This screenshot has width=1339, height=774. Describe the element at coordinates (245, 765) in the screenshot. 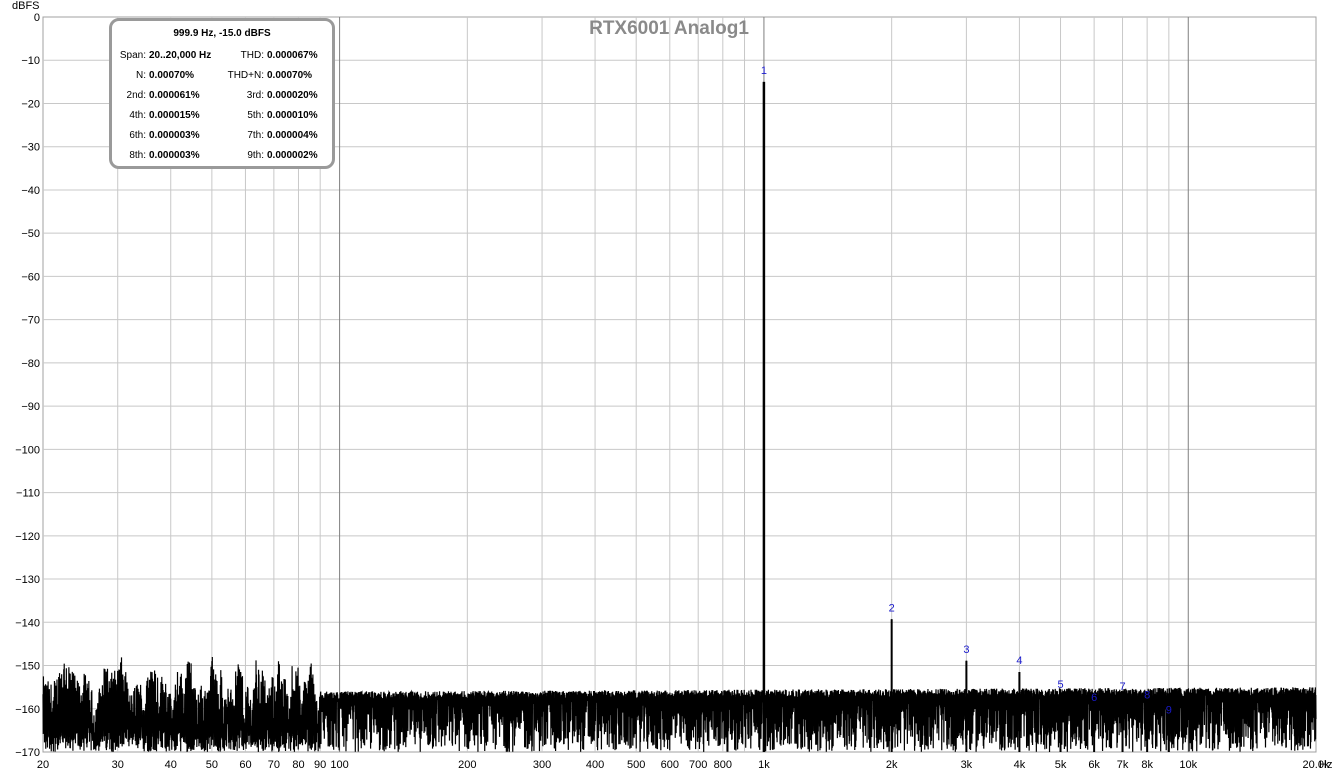

I see `x-tick-label: 60` at that location.